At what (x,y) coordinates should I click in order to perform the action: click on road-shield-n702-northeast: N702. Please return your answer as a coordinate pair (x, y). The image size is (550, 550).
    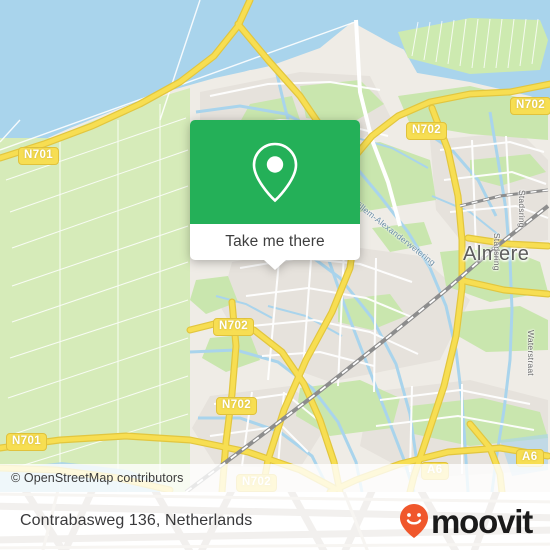
    Looking at the image, I should click on (530, 106).